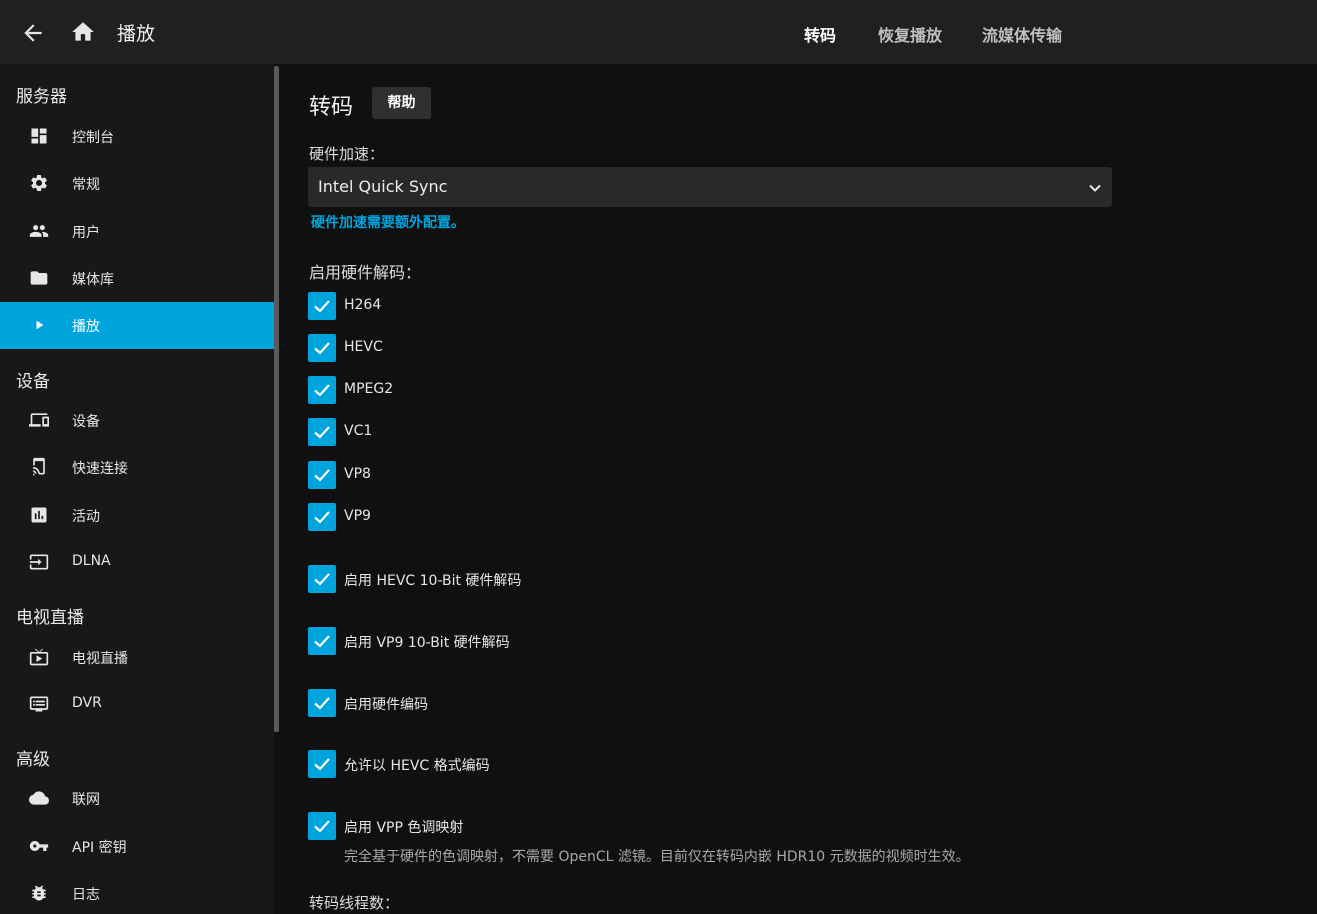 The image size is (1317, 914). I want to click on sidebar-item-label: 媒体库, so click(93, 280).